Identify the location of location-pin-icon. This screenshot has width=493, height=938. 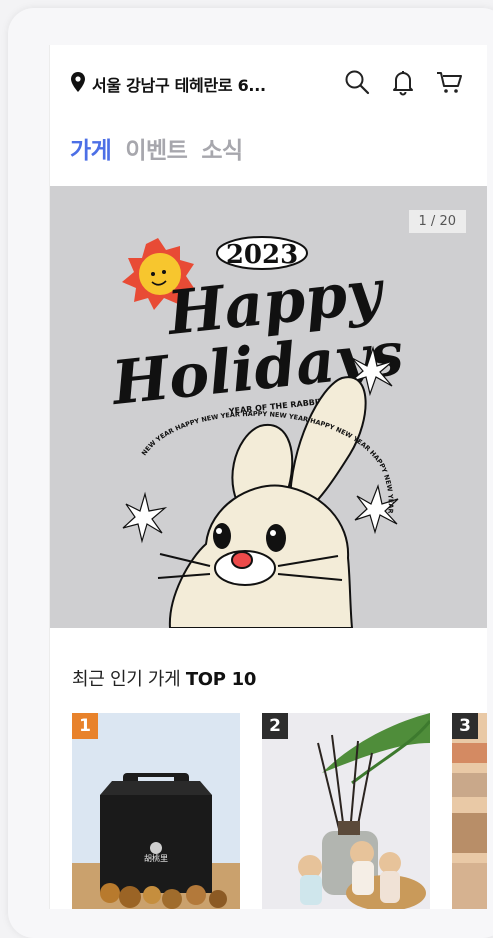
(78, 84).